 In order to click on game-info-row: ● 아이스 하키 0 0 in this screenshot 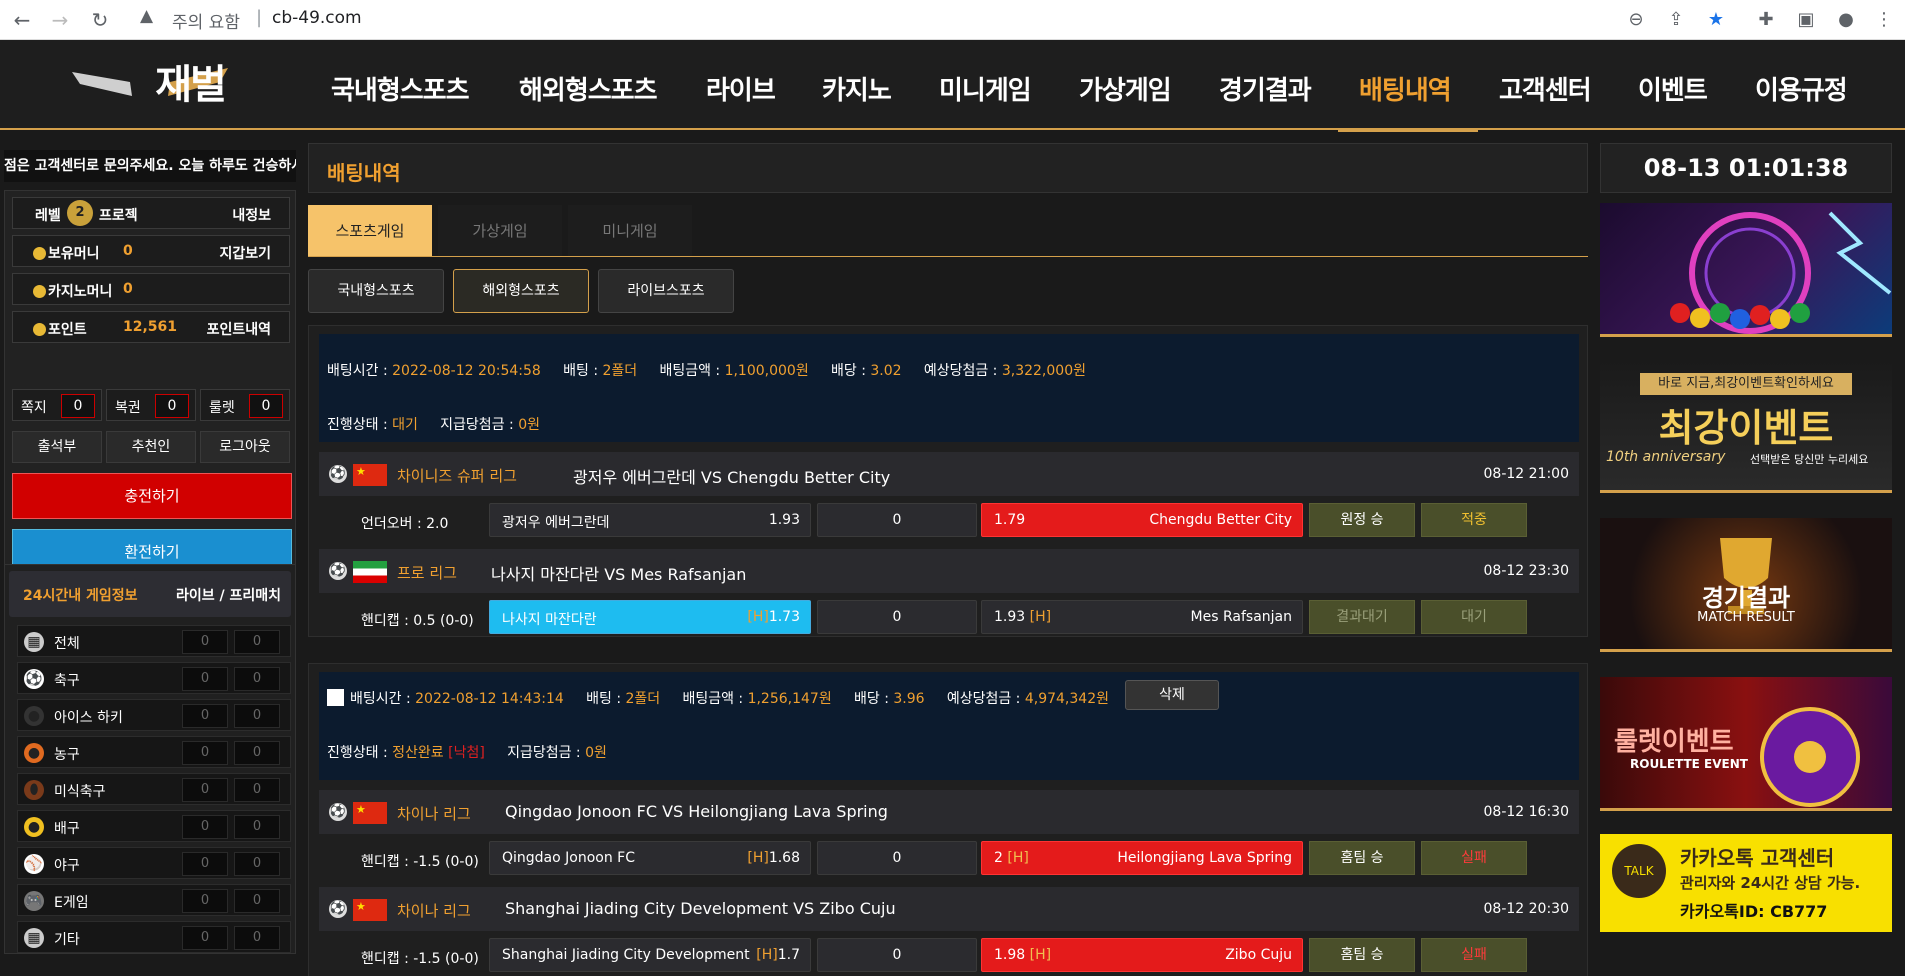, I will do `click(154, 715)`.